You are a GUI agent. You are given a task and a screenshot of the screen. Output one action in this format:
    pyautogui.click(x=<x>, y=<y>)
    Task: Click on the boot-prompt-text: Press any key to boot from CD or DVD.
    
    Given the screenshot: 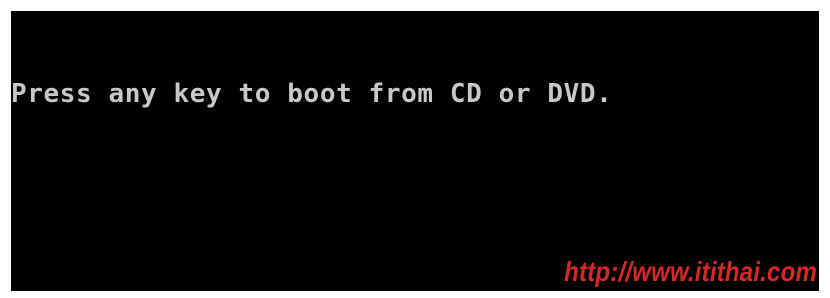 What is the action you would take?
    pyautogui.click(x=312, y=94)
    